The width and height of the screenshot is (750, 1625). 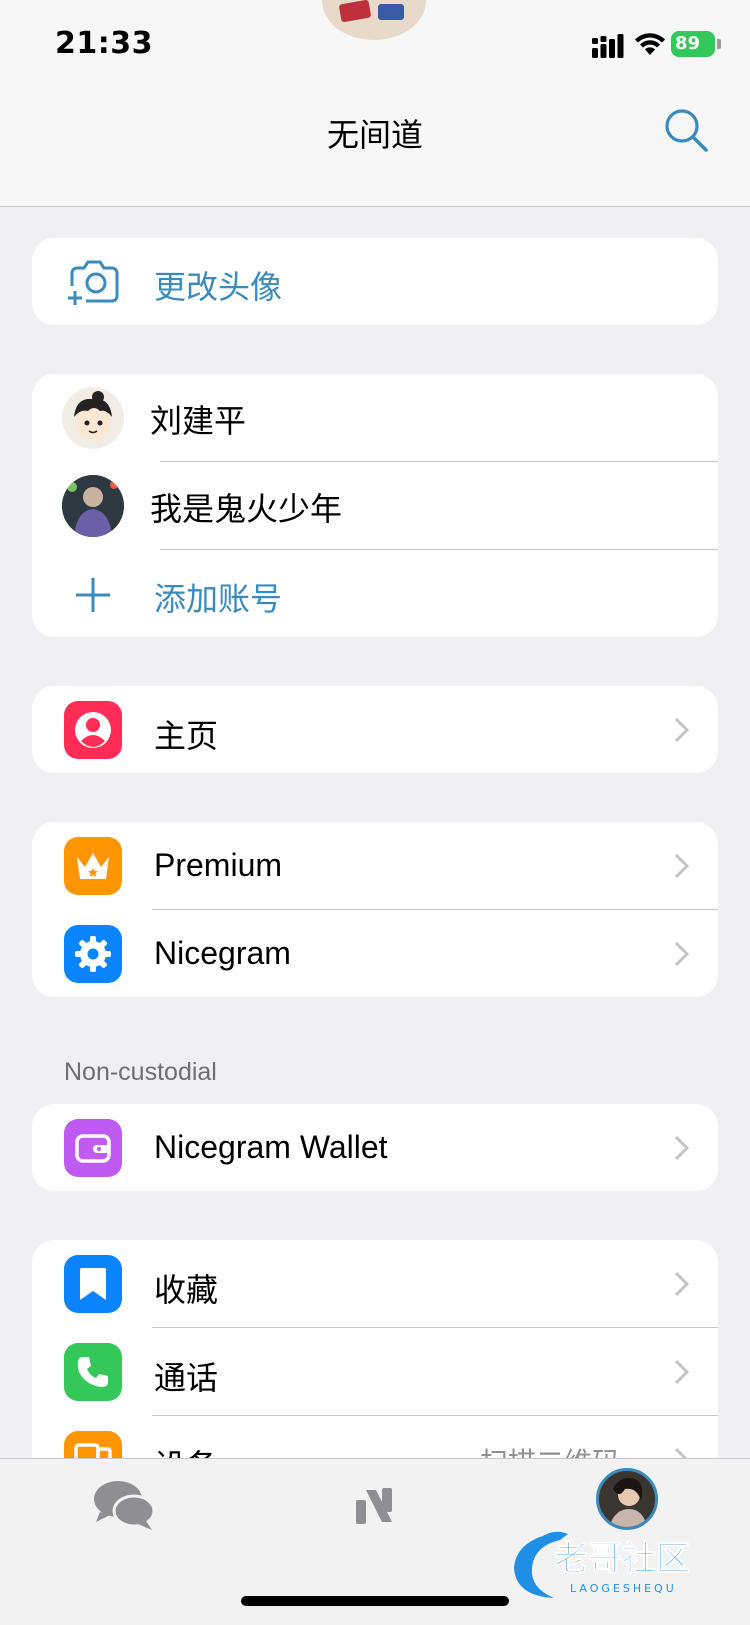 I want to click on account-name: 我是鬼火少年, so click(x=246, y=507).